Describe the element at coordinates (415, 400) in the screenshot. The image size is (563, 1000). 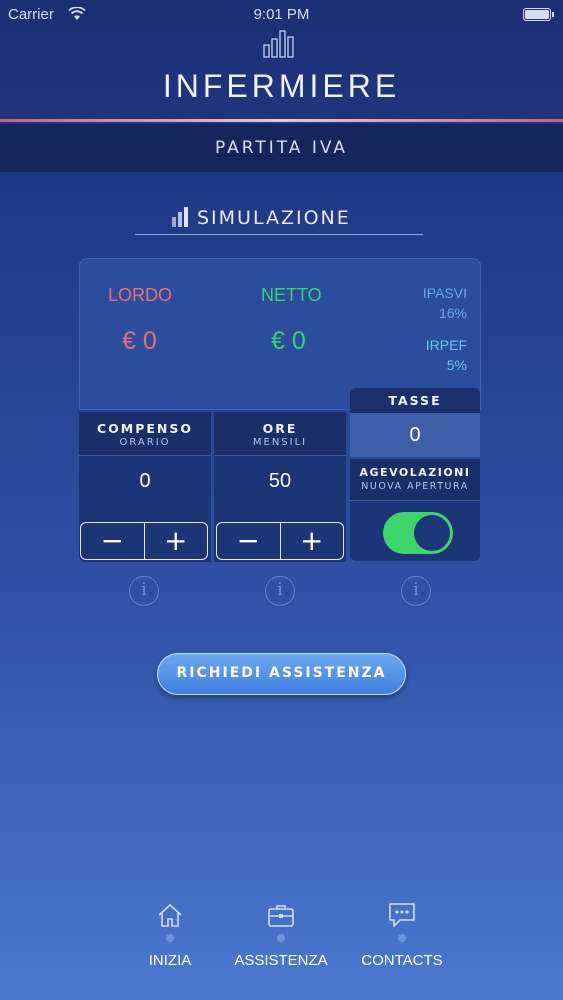
I see `tasse-header: TASSE` at that location.